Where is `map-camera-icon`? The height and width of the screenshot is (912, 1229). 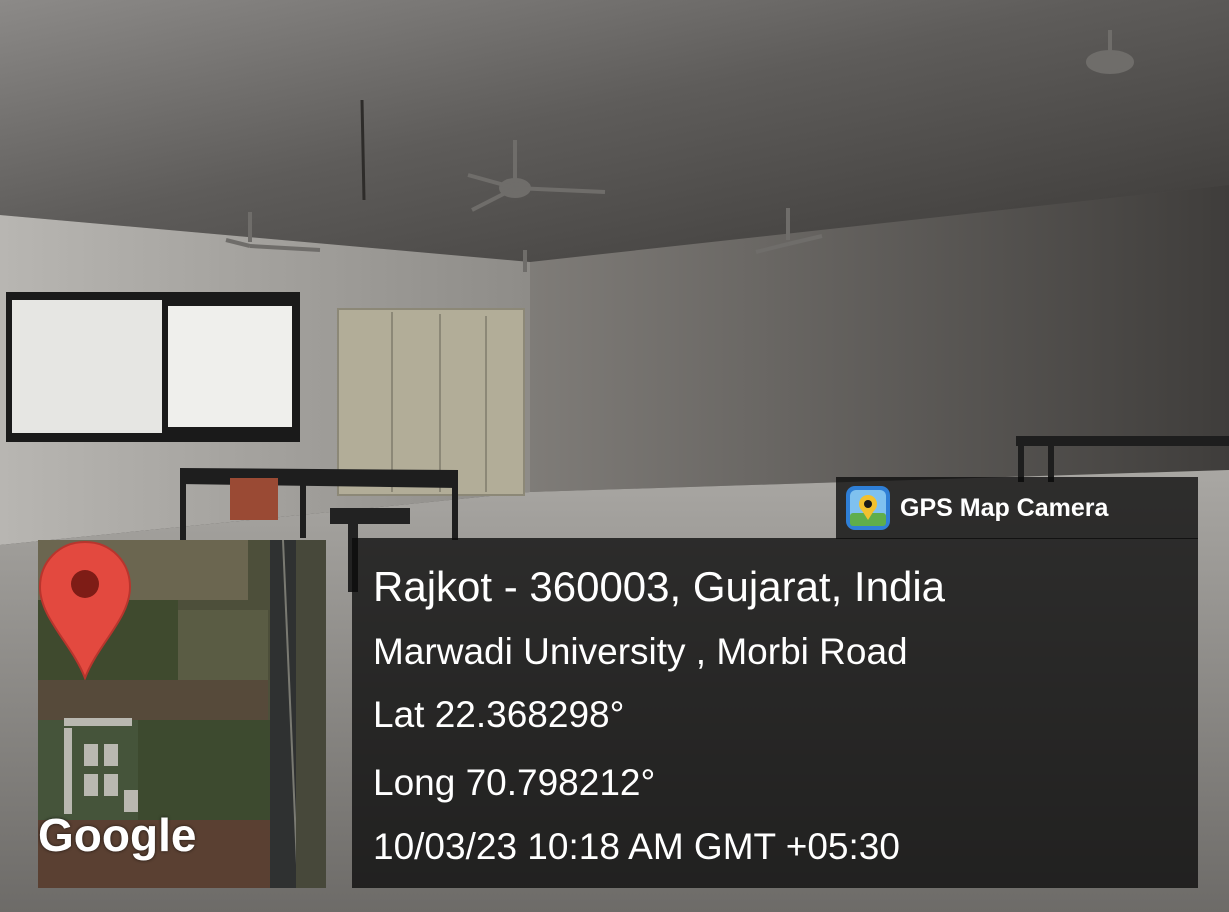
map-camera-icon is located at coordinates (868, 508).